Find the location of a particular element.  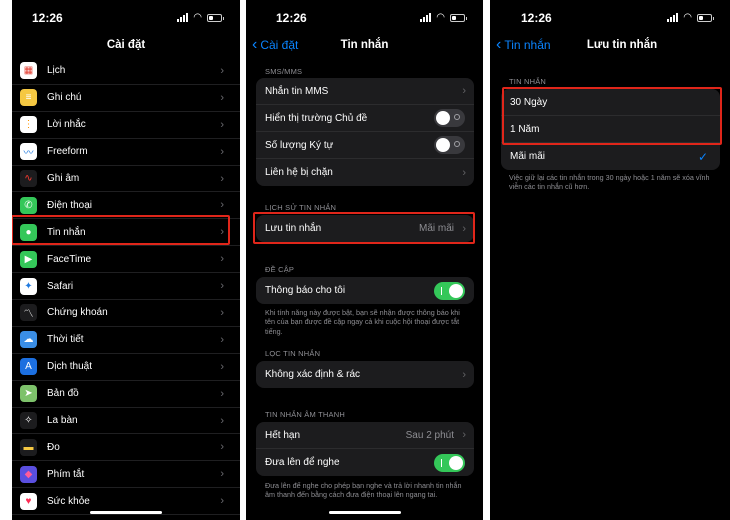

settings-row: ✦ Safari › is located at coordinates (126, 287).